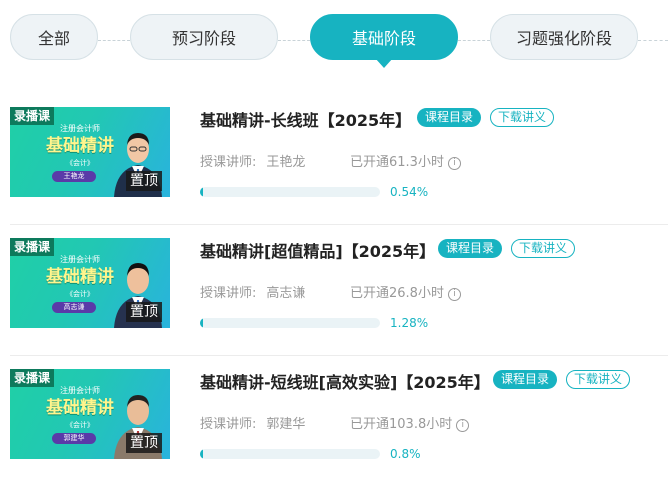  I want to click on tab-all: 全部, so click(54, 37).